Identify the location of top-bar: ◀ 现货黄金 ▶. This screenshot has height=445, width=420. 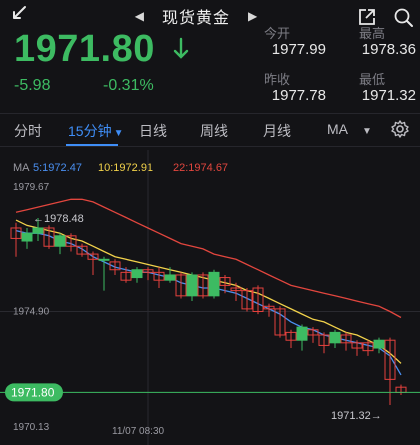
(210, 15).